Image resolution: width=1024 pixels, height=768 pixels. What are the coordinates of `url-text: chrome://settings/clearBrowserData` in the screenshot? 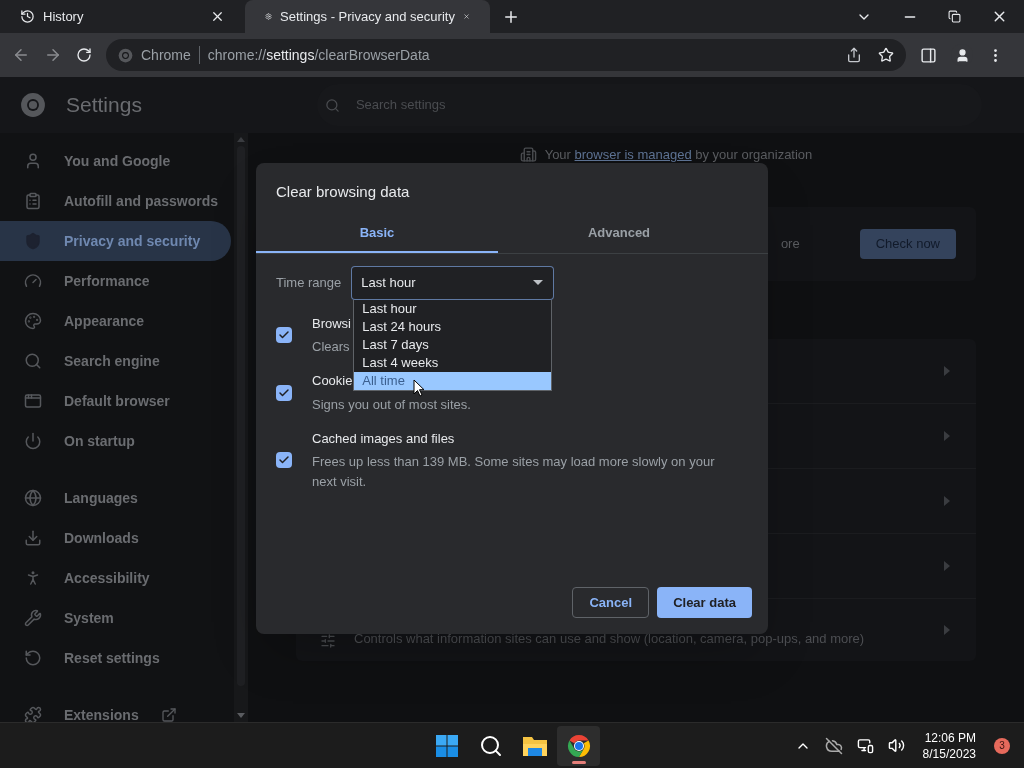 It's located at (318, 55).